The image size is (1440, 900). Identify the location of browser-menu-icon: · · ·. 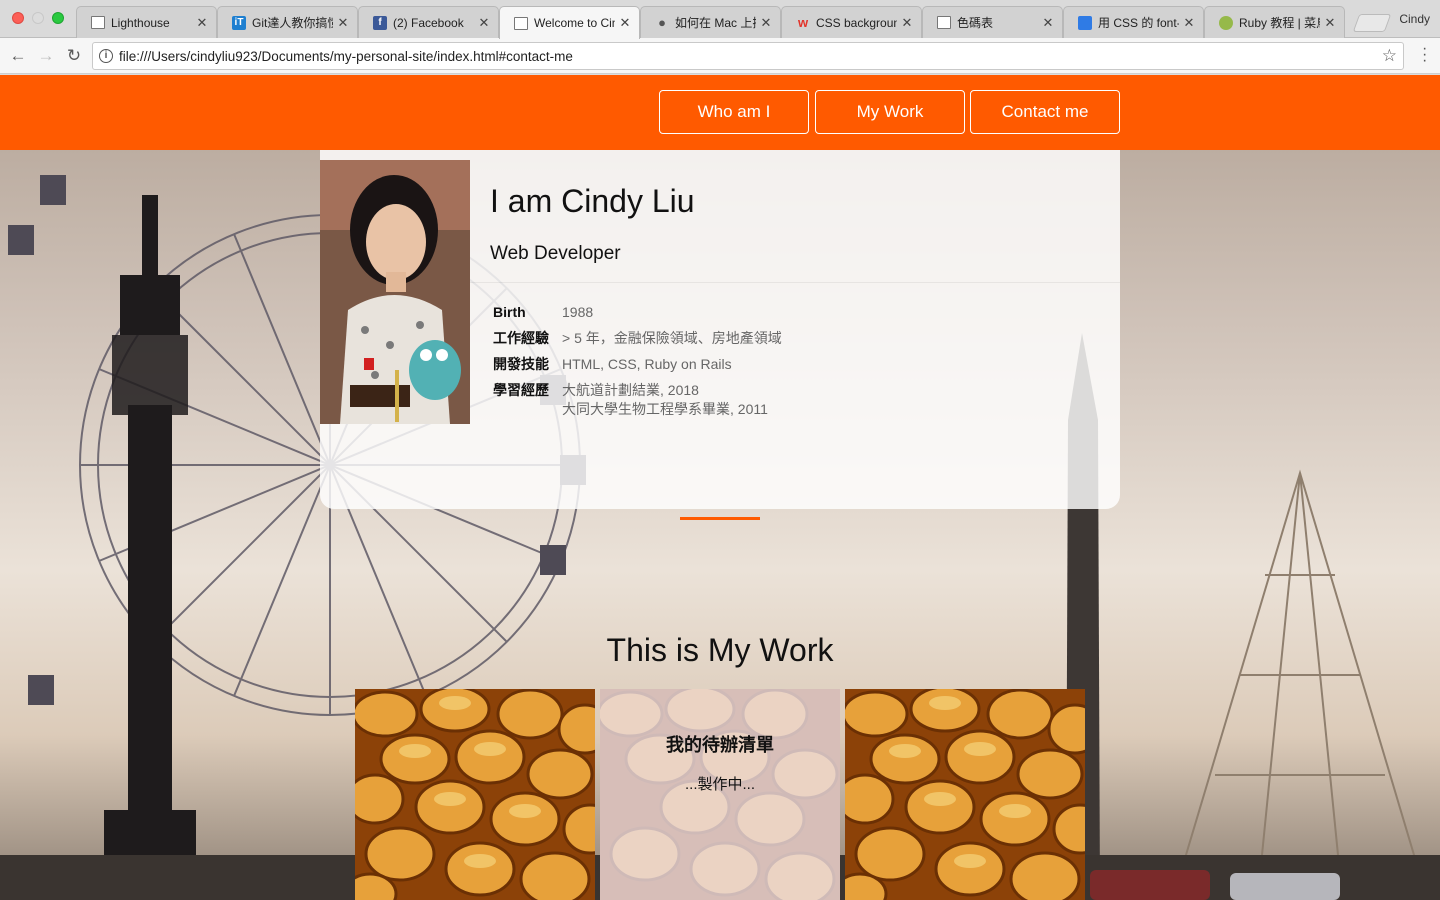
(1425, 55).